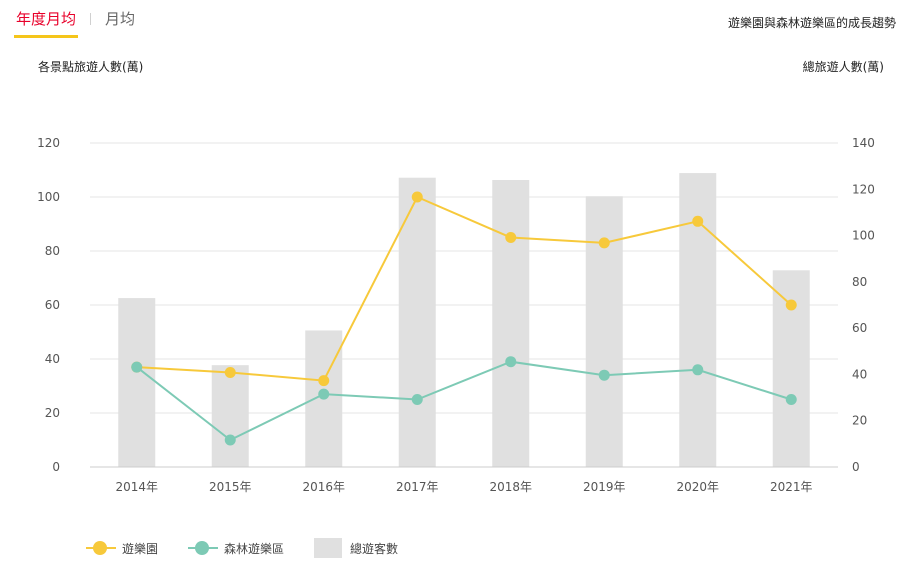 The width and height of the screenshot is (922, 579). Describe the element at coordinates (859, 374) in the screenshot. I see `right-axis-tick-label: 40` at that location.